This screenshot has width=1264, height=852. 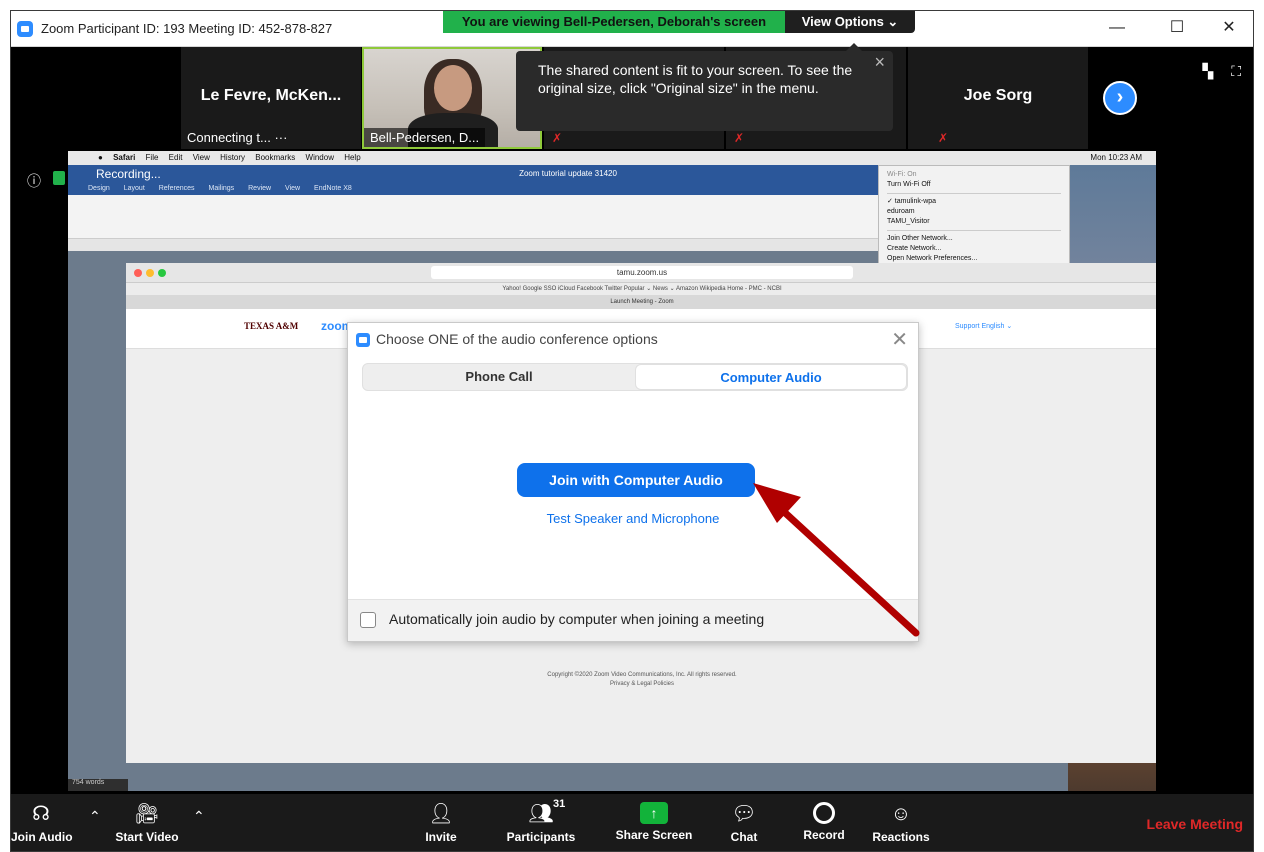 I want to click on video-off-icon: 🎥︎, so click(x=147, y=814).